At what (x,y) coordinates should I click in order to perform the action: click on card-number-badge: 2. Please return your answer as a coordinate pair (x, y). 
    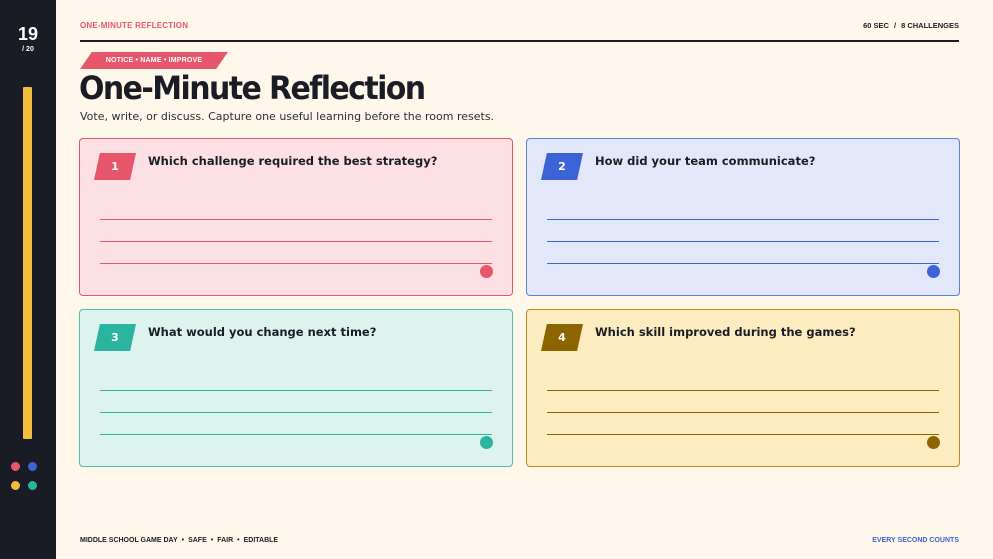
    Looking at the image, I should click on (562, 166).